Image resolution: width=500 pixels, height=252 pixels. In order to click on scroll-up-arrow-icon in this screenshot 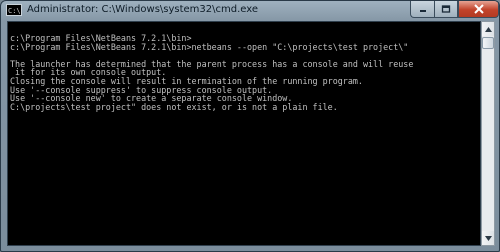, I will do `click(488, 29)`.